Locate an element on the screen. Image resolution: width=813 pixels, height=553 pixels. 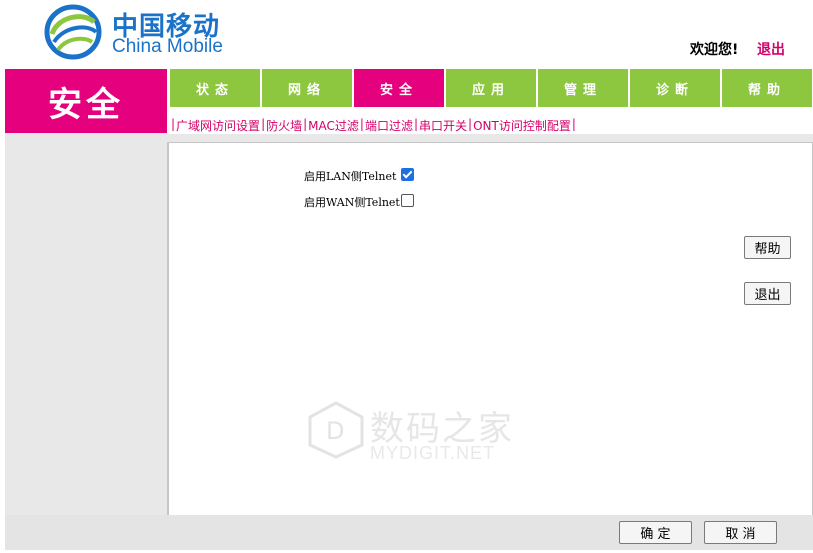
tab-application: 应用 is located at coordinates (491, 88).